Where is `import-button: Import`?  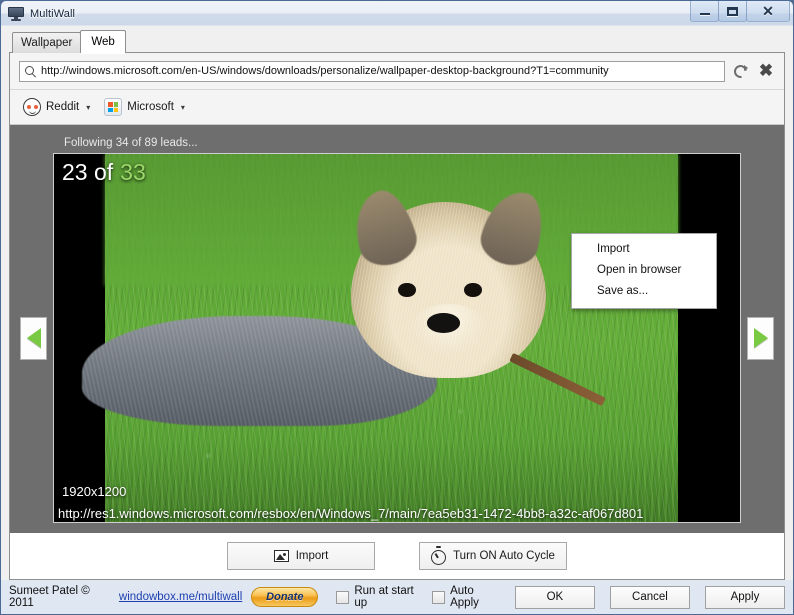 import-button: Import is located at coordinates (301, 556).